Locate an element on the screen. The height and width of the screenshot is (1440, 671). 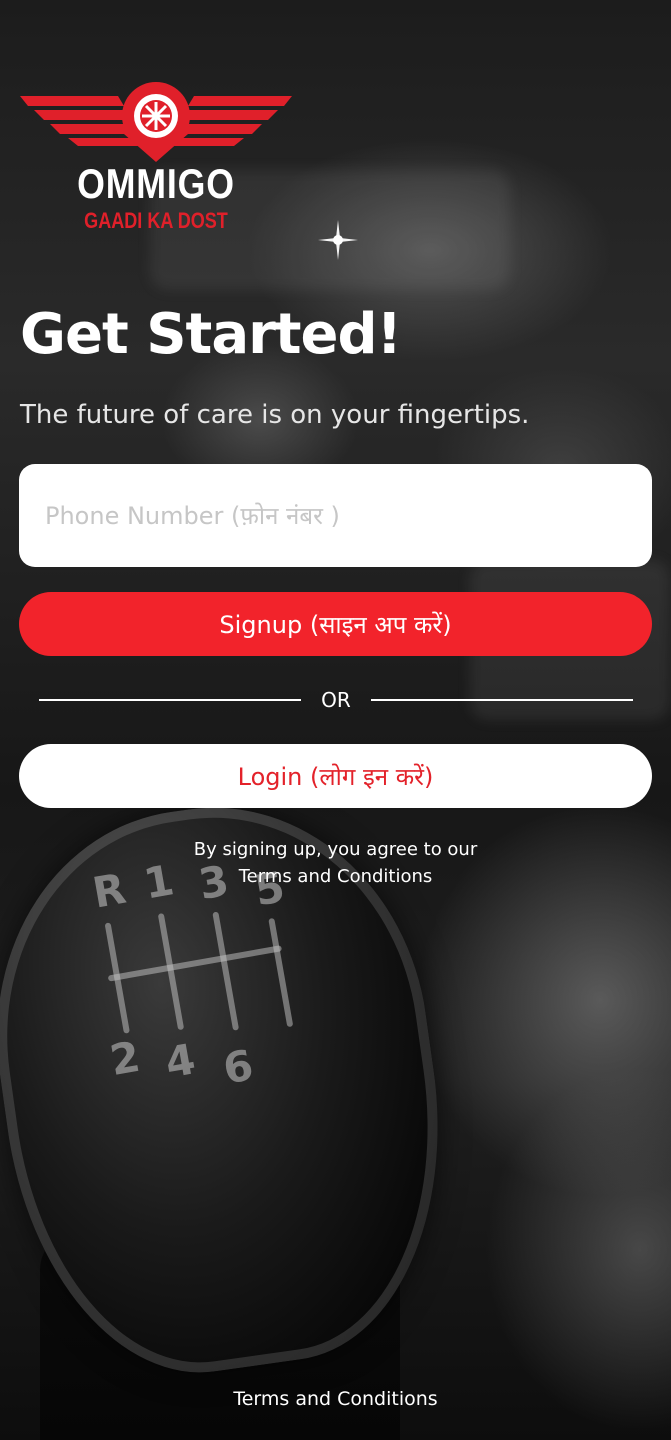
ommigo-logo: OMMIGO GAADI KA DOST is located at coordinates (156, 162).